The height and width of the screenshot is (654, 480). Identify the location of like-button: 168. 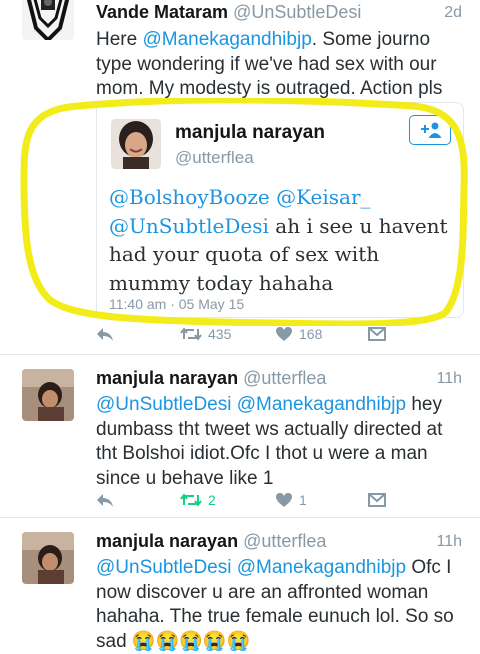
(321, 334).